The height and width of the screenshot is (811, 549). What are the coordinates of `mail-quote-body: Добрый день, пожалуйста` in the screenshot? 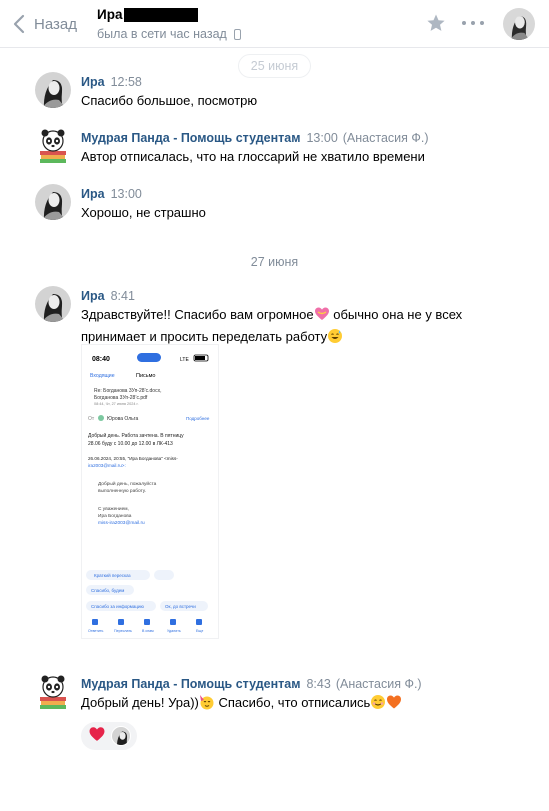 It's located at (127, 483).